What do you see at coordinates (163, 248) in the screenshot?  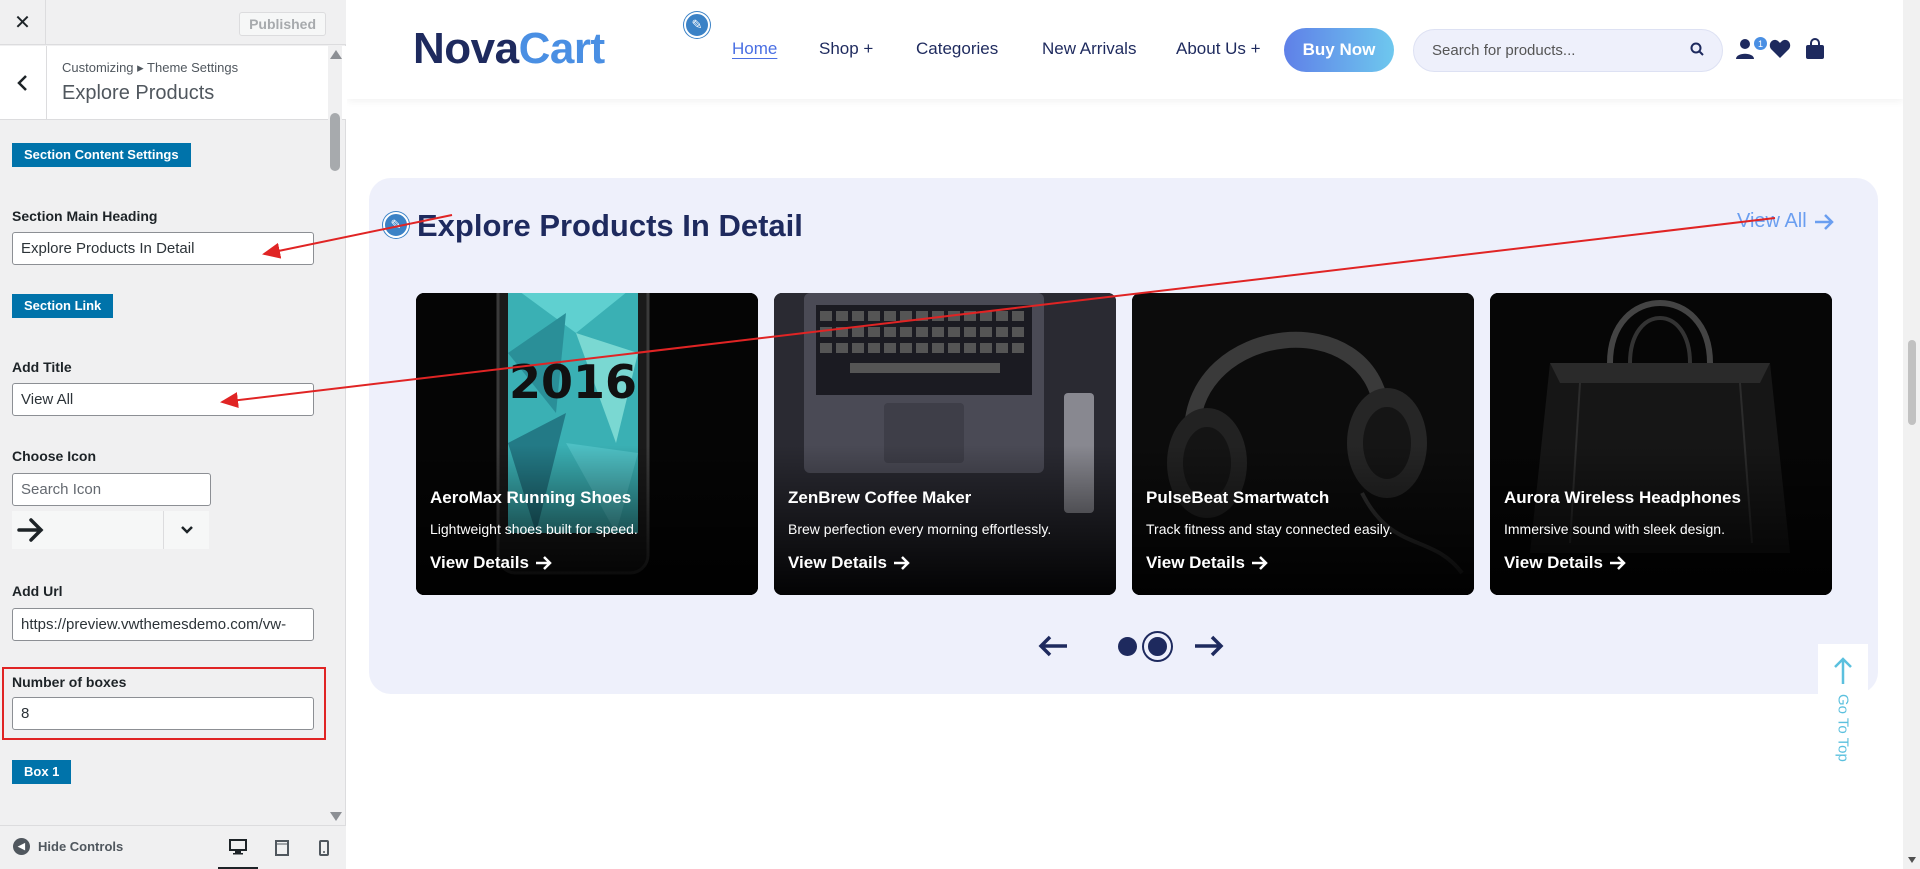 I see `main-heading-input: Explore Products In Detail` at bounding box center [163, 248].